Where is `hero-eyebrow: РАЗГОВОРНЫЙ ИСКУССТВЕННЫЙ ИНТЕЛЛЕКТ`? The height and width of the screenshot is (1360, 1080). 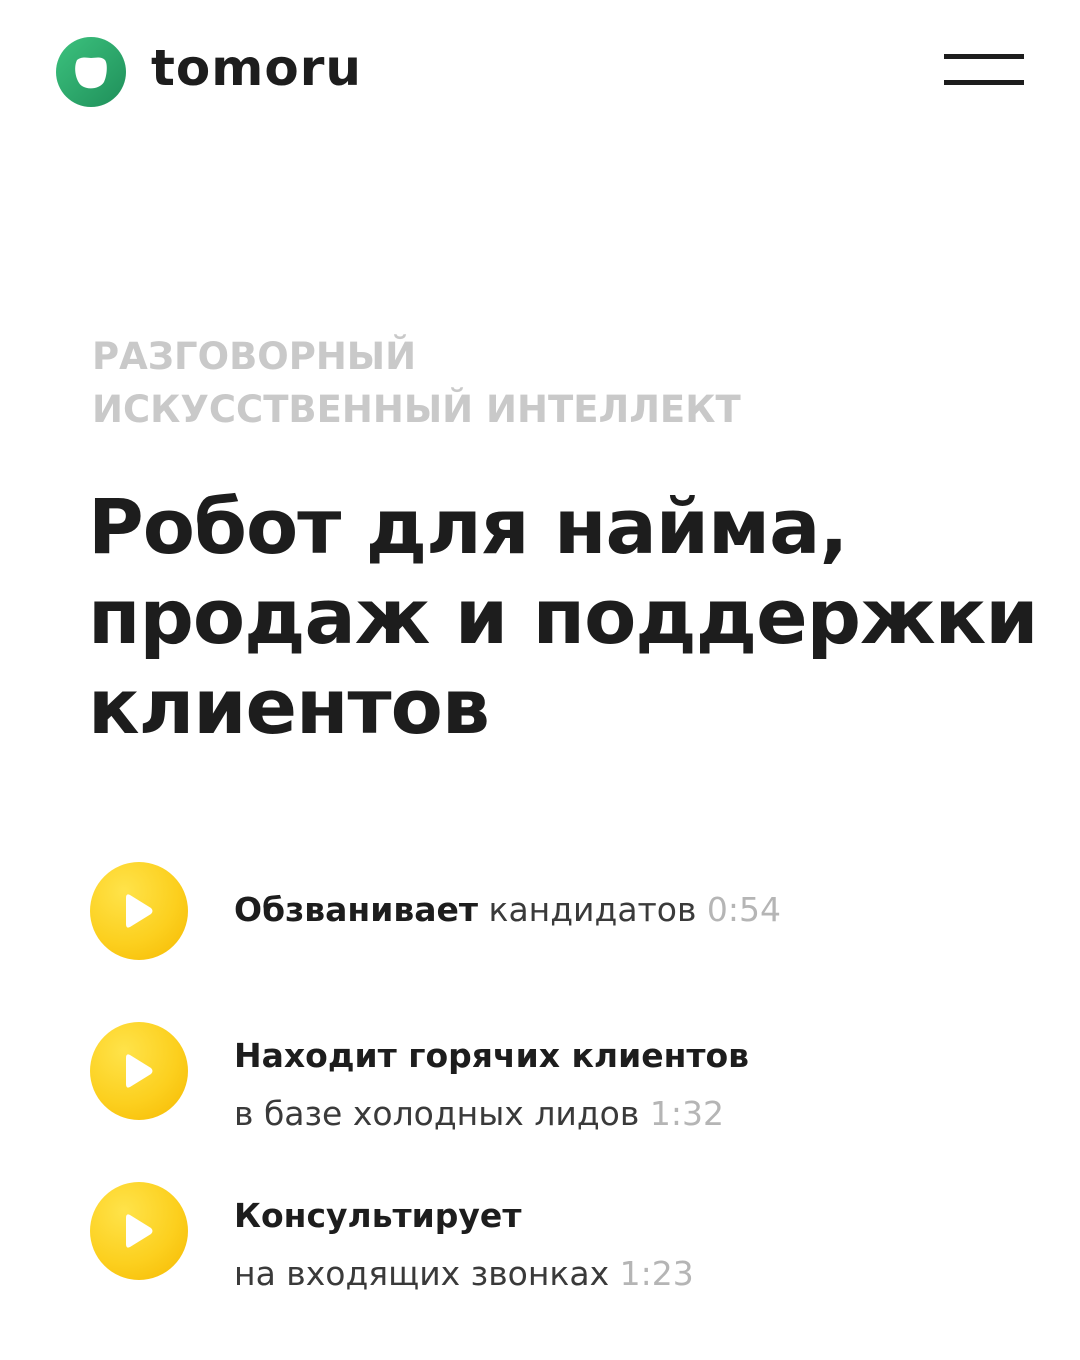 hero-eyebrow: РАЗГОВОРНЫЙ ИСКУССТВЕННЫЙ ИНТЕЛЛЕКТ is located at coordinates (542, 383).